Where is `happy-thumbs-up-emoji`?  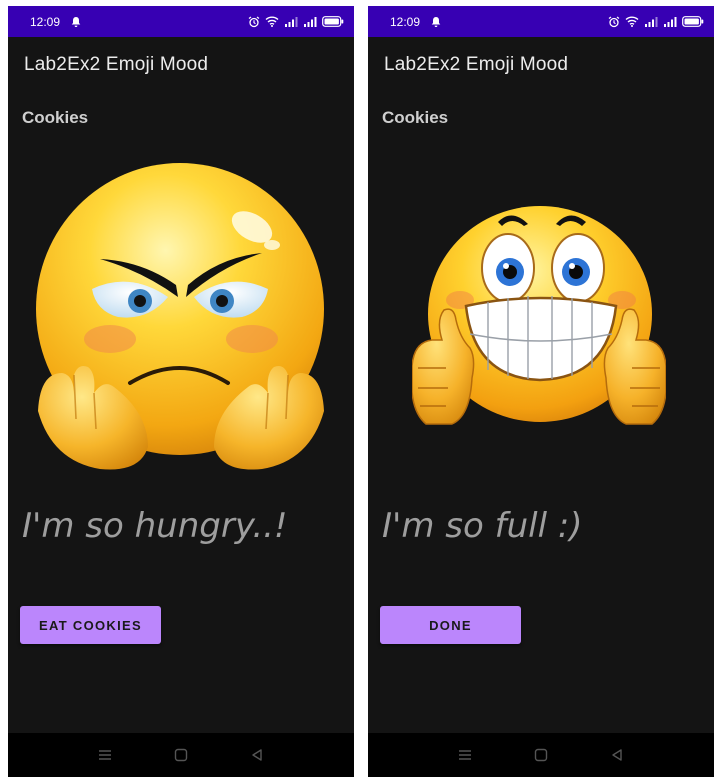
happy-thumbs-up-emoji is located at coordinates (539, 315).